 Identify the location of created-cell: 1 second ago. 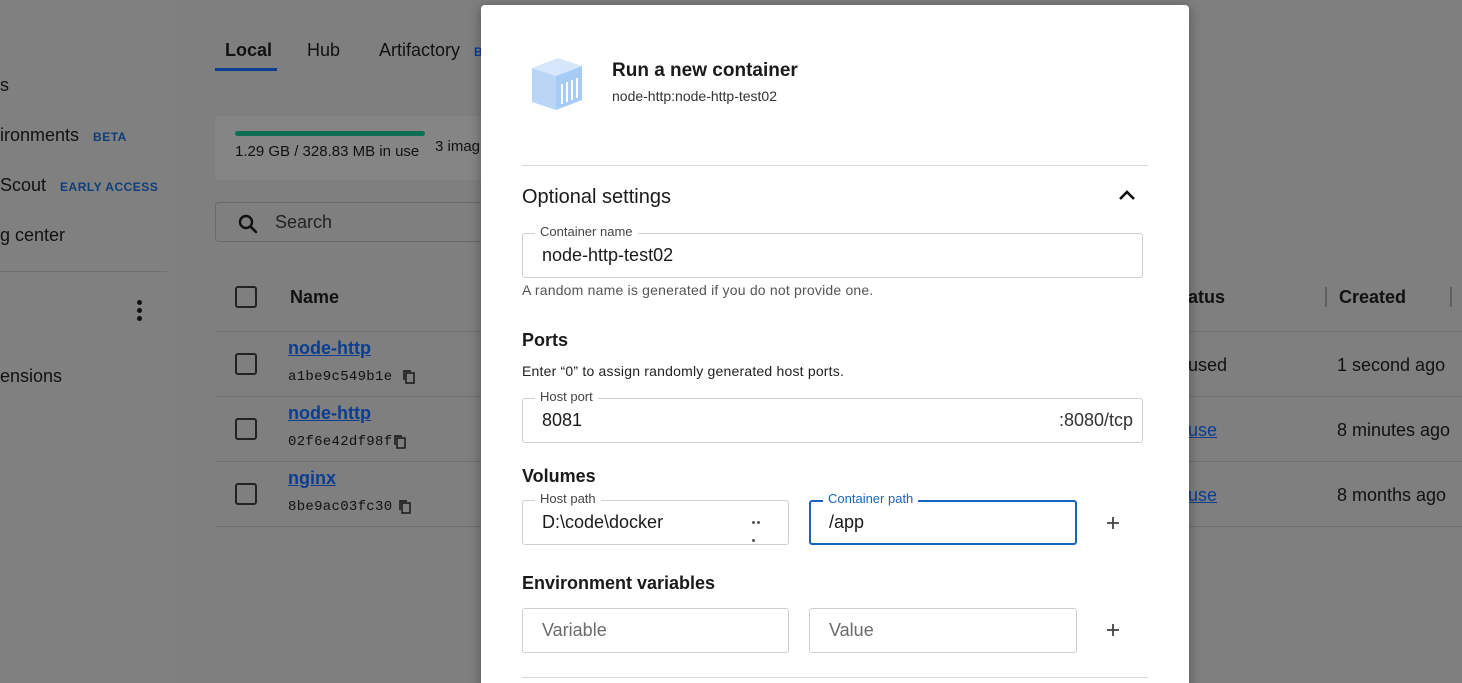
(1391, 365).